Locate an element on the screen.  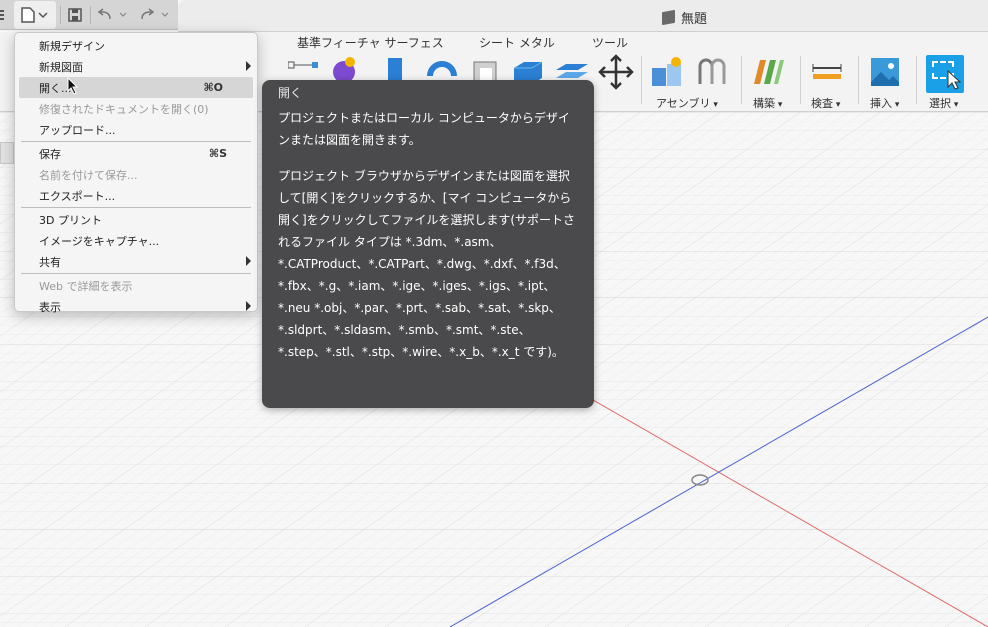
menu-open-recovered: 修復されたドキュメントを開く(0) is located at coordinates (124, 109).